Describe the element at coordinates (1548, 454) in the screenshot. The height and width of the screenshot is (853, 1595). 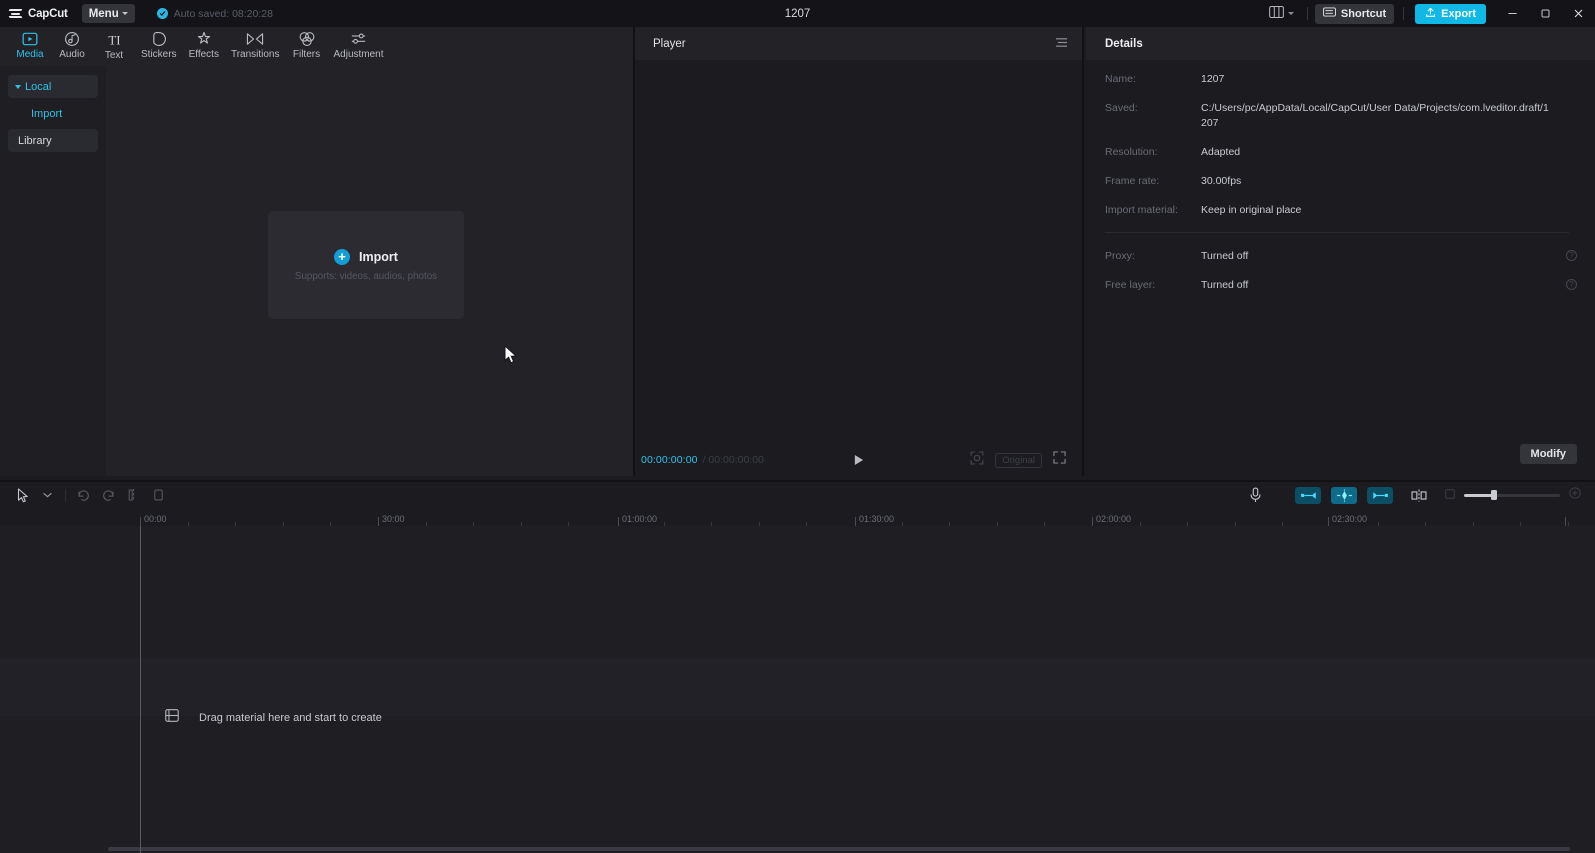
I see `modify-button: Modify` at that location.